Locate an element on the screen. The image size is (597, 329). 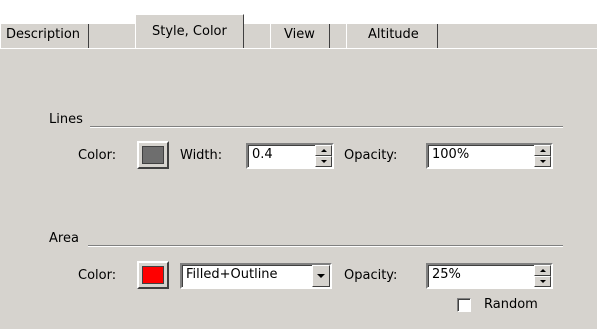
tab-style-color: Style, Color is located at coordinates (189, 31).